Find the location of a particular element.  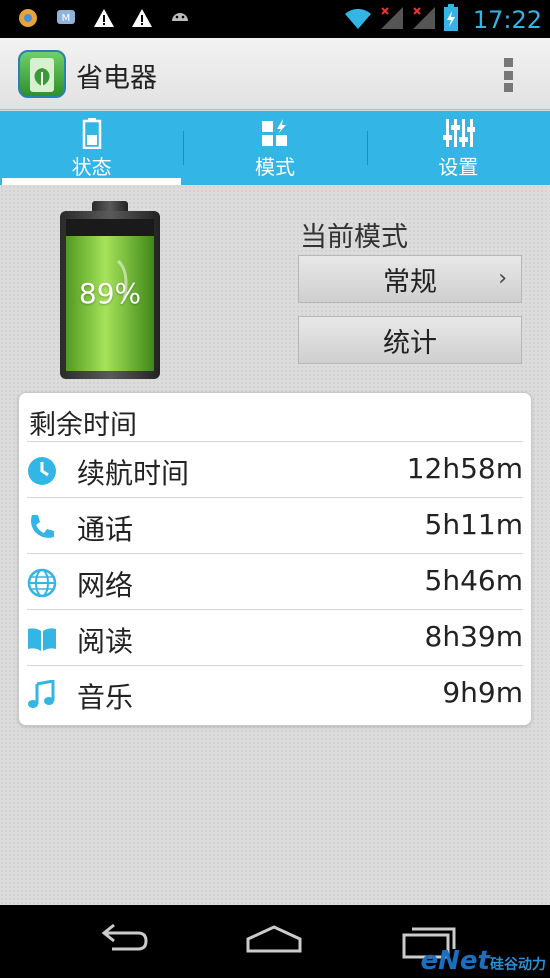

watermark-sub: 硅谷动力 is located at coordinates (518, 965).